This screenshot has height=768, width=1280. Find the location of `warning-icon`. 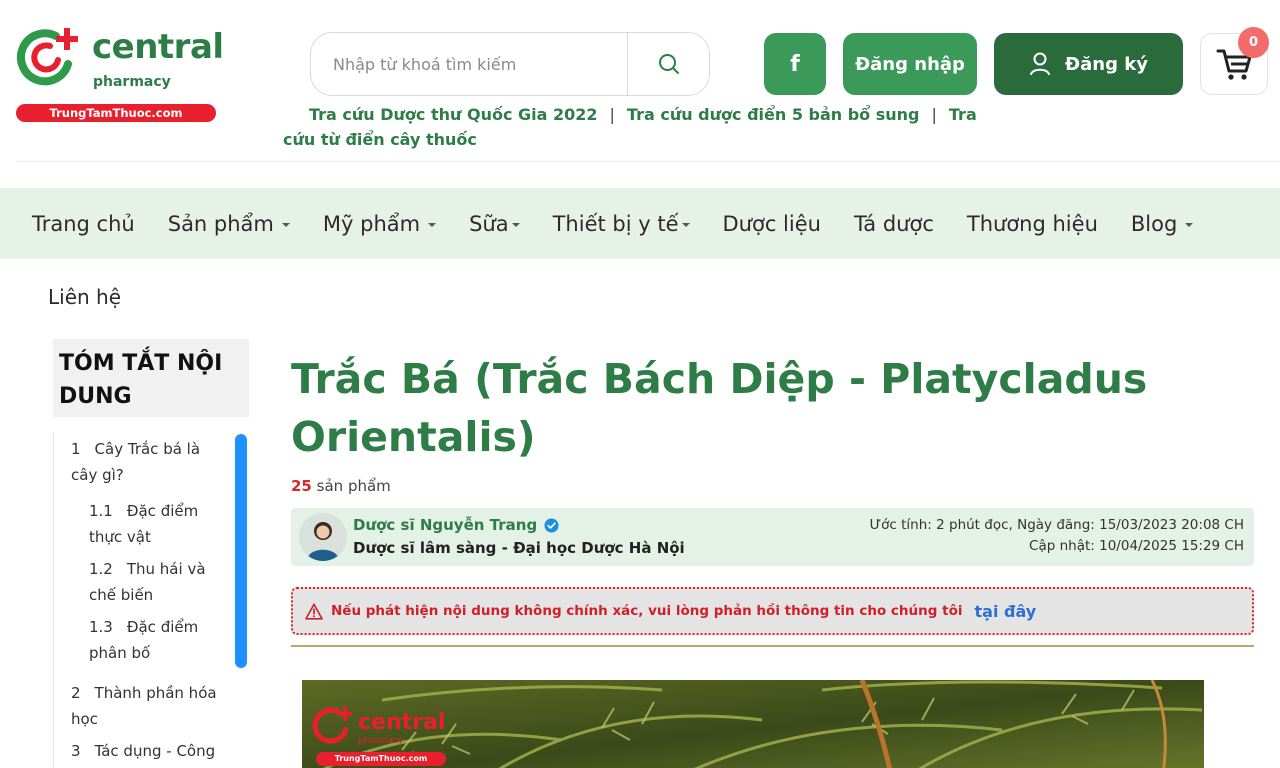

warning-icon is located at coordinates (314, 611).